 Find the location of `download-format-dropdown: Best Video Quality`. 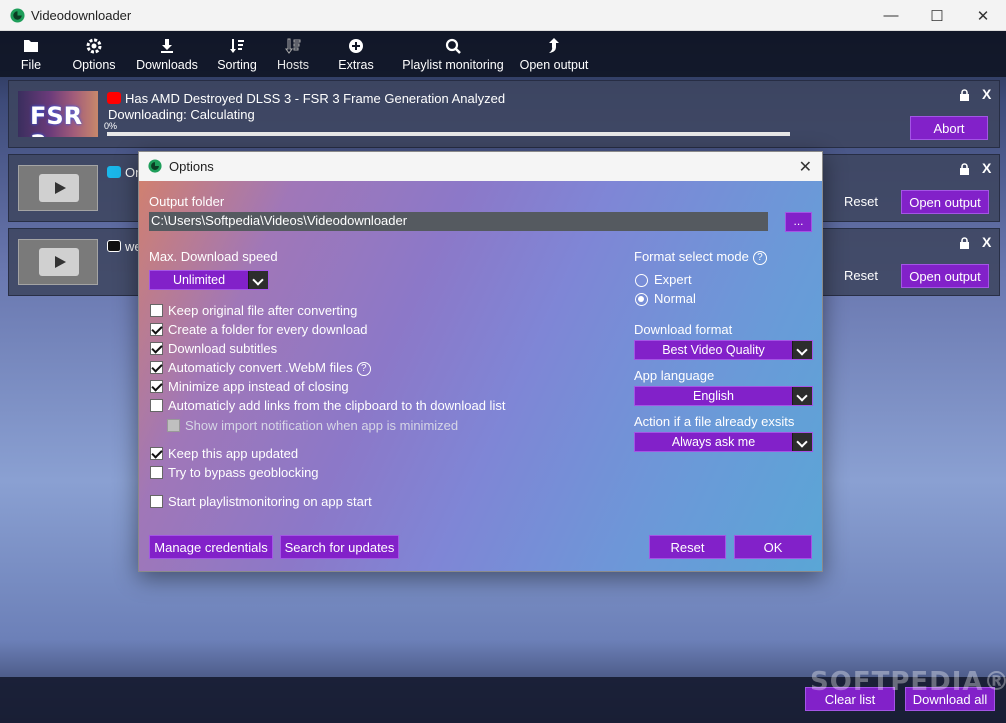

download-format-dropdown: Best Video Quality is located at coordinates (723, 350).